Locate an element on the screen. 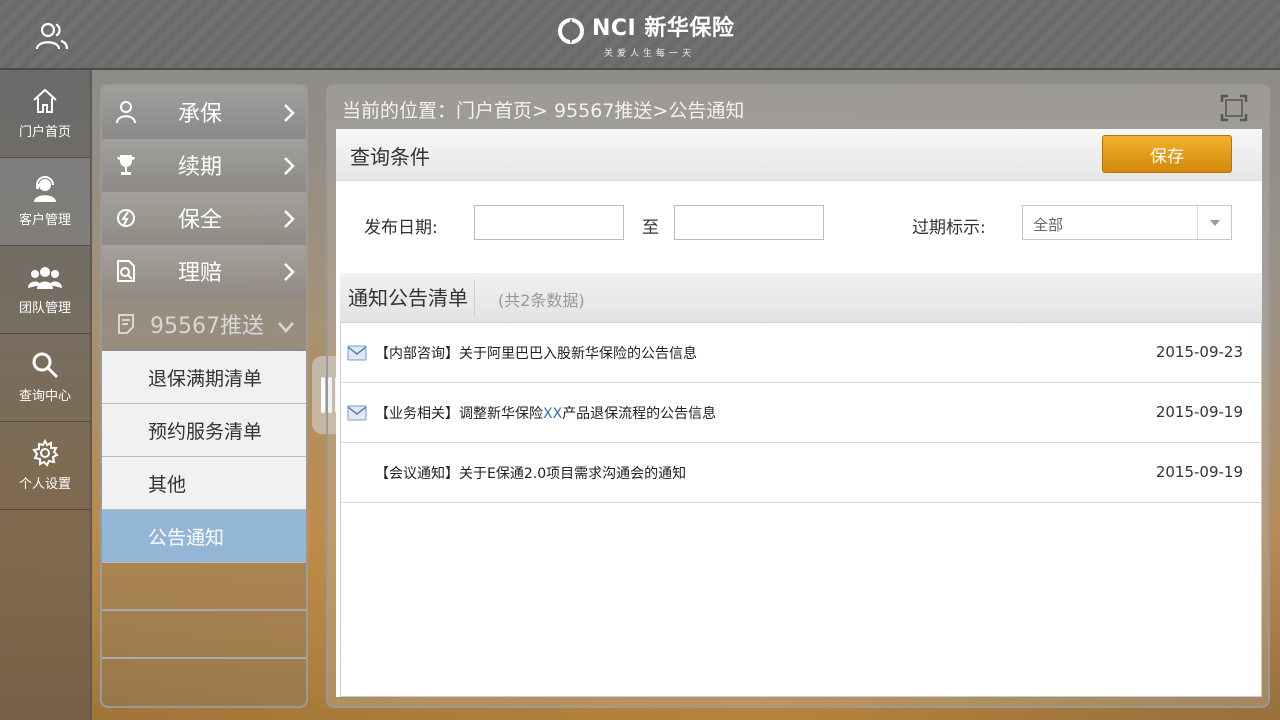  home-icon is located at coordinates (45, 100).